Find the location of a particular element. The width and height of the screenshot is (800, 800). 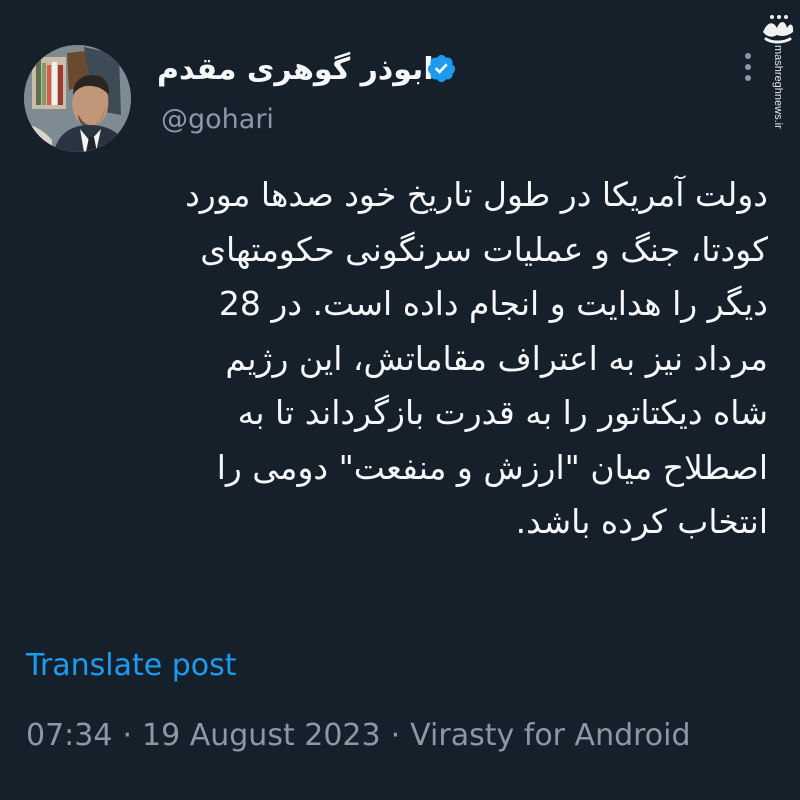

translate-post-link: Translate post is located at coordinates (131, 665).